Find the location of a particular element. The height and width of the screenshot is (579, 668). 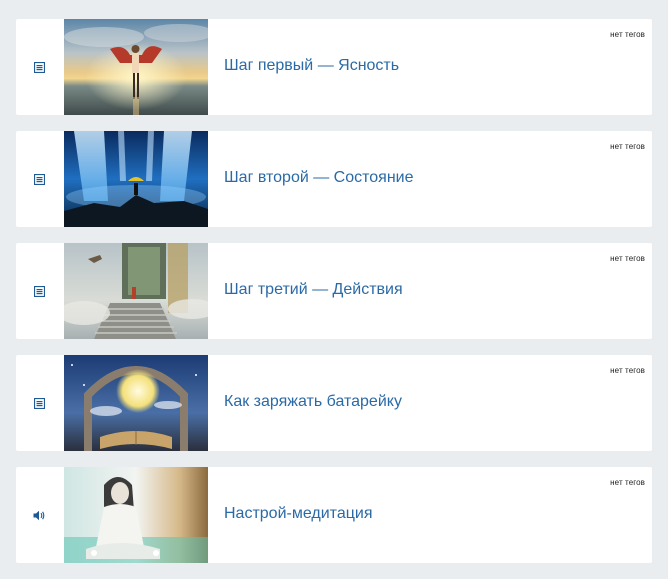

lesson-title-link: Как заряжать батарейку is located at coordinates (313, 402).